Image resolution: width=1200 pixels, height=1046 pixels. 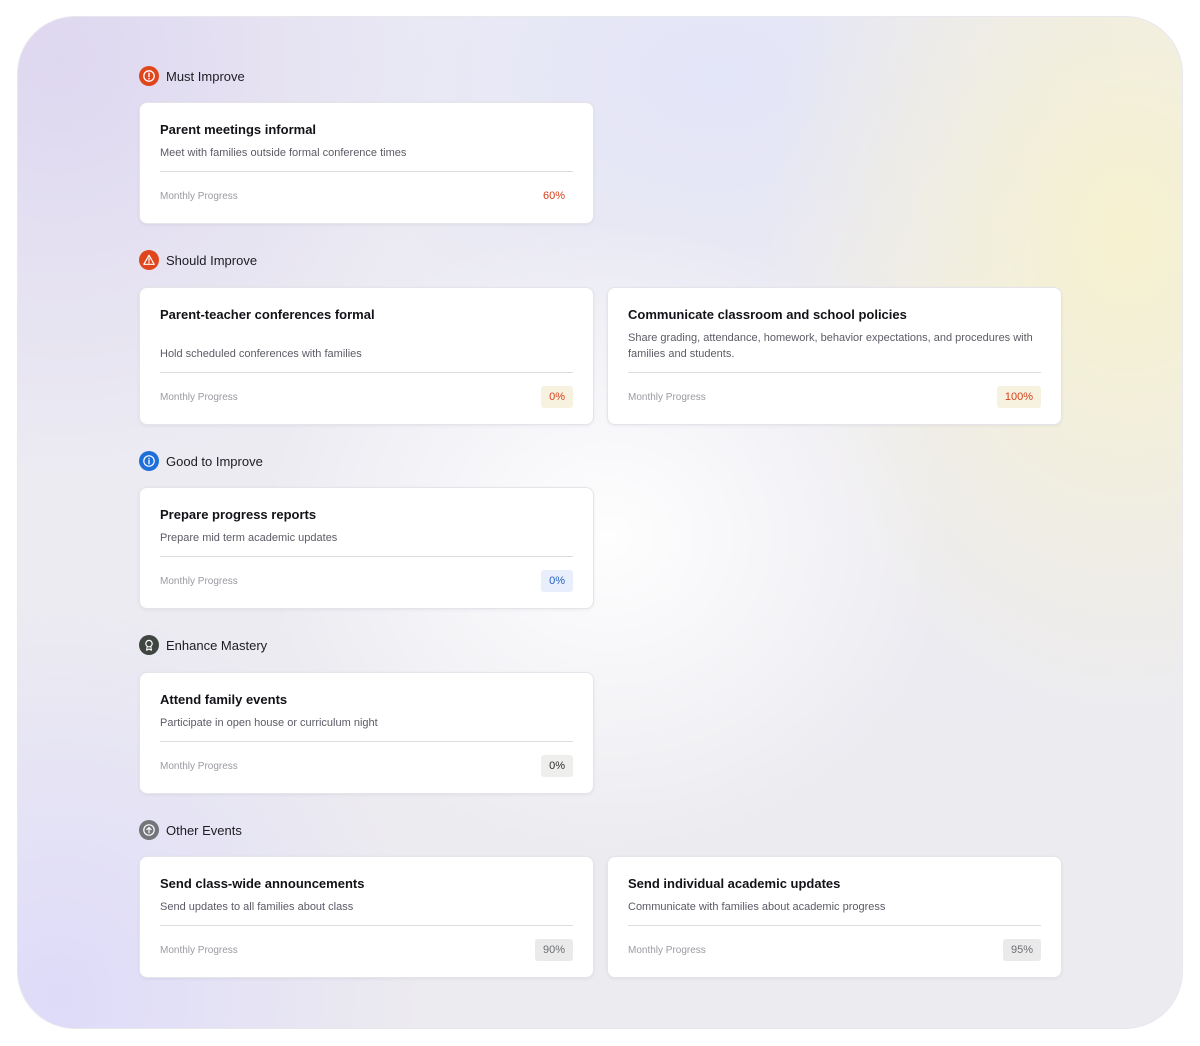 I want to click on card-title: Parent-teacher conferences formal, so click(x=267, y=314).